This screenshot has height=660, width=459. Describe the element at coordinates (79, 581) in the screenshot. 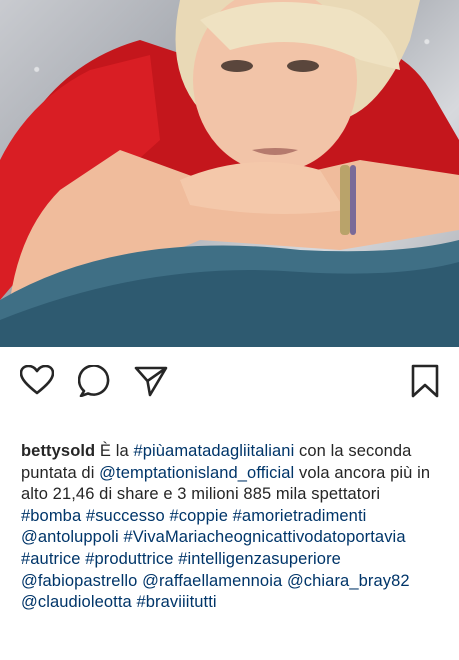

I see `mention-link: @fabiopastrello` at that location.